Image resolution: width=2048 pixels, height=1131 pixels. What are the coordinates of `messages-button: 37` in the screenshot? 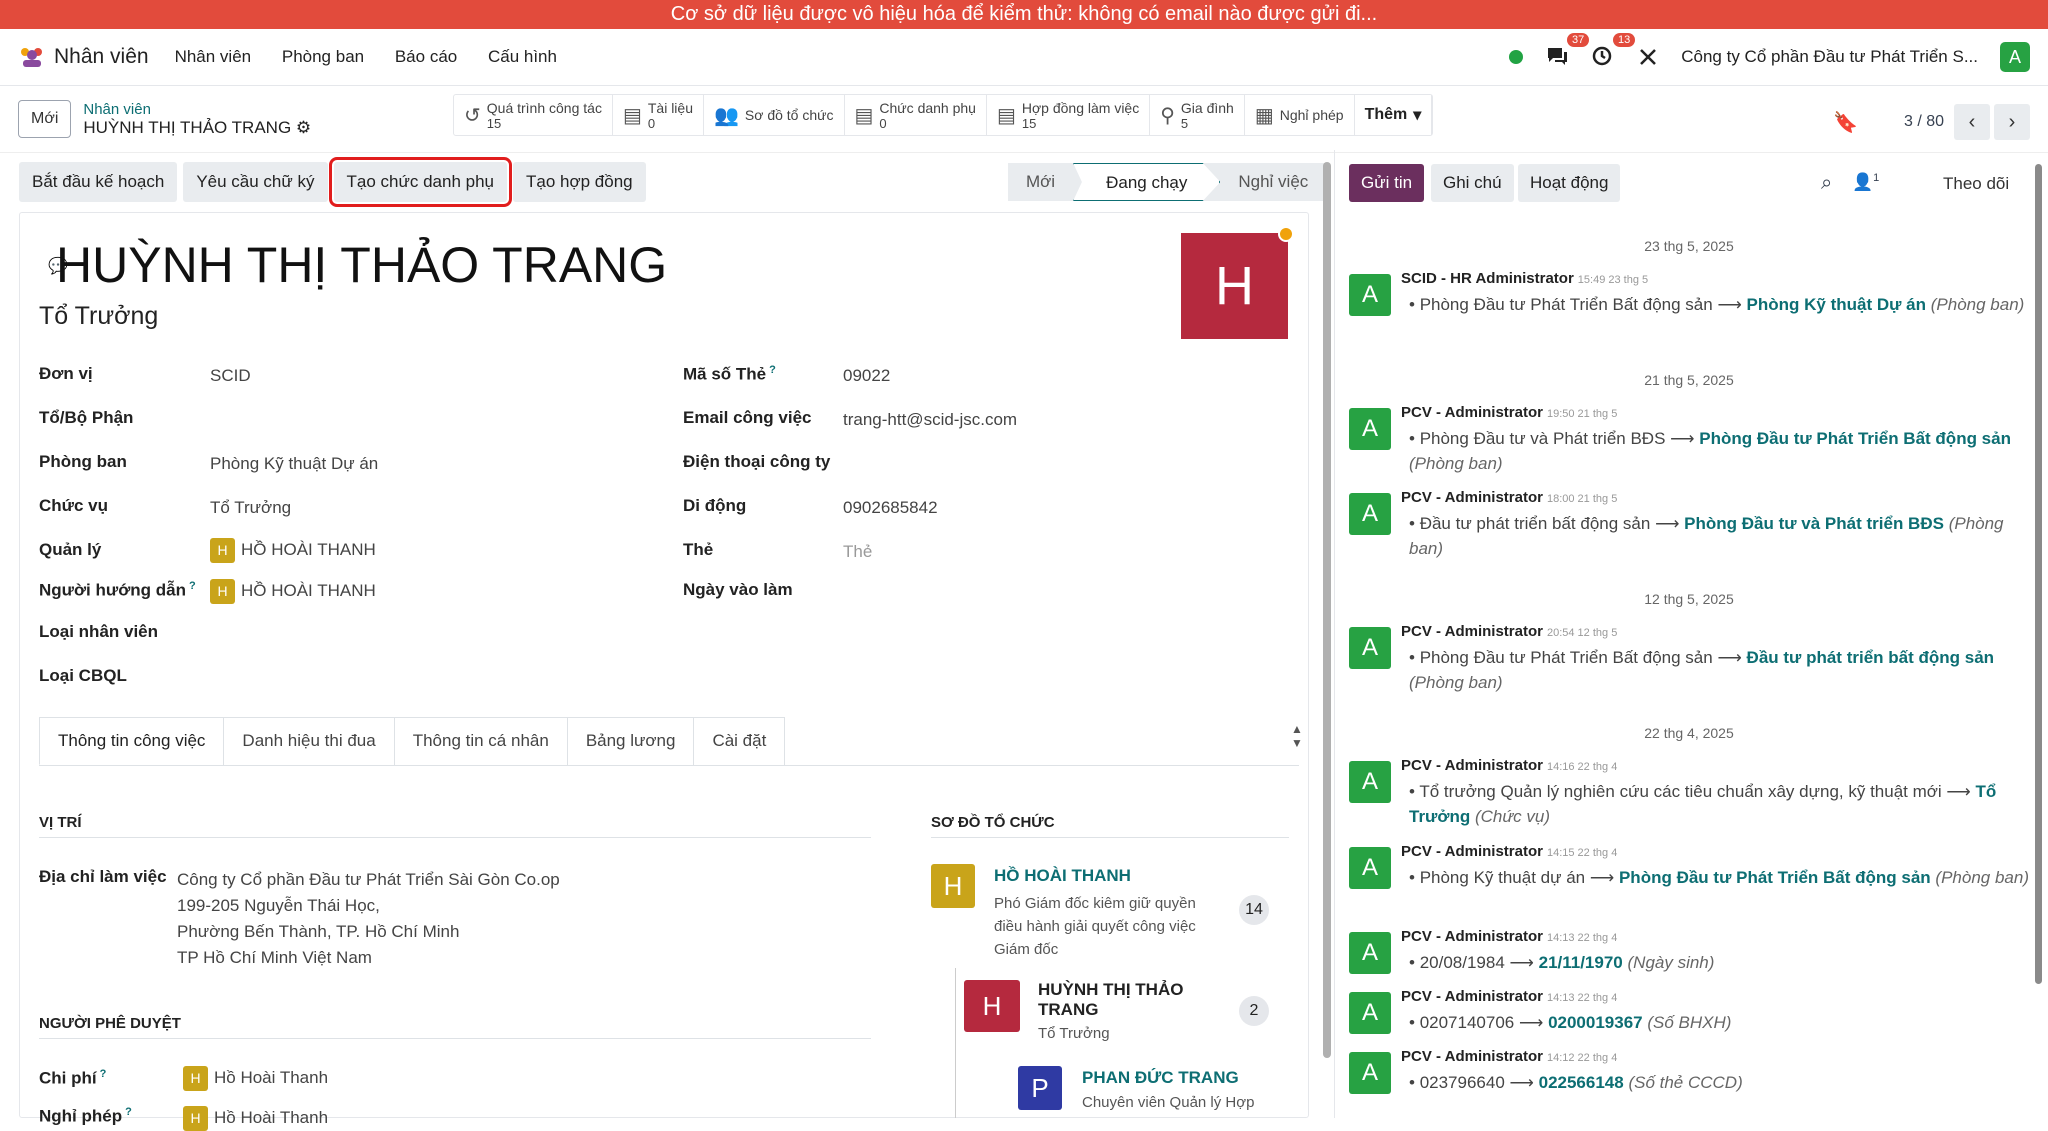 It's located at (1567, 51).